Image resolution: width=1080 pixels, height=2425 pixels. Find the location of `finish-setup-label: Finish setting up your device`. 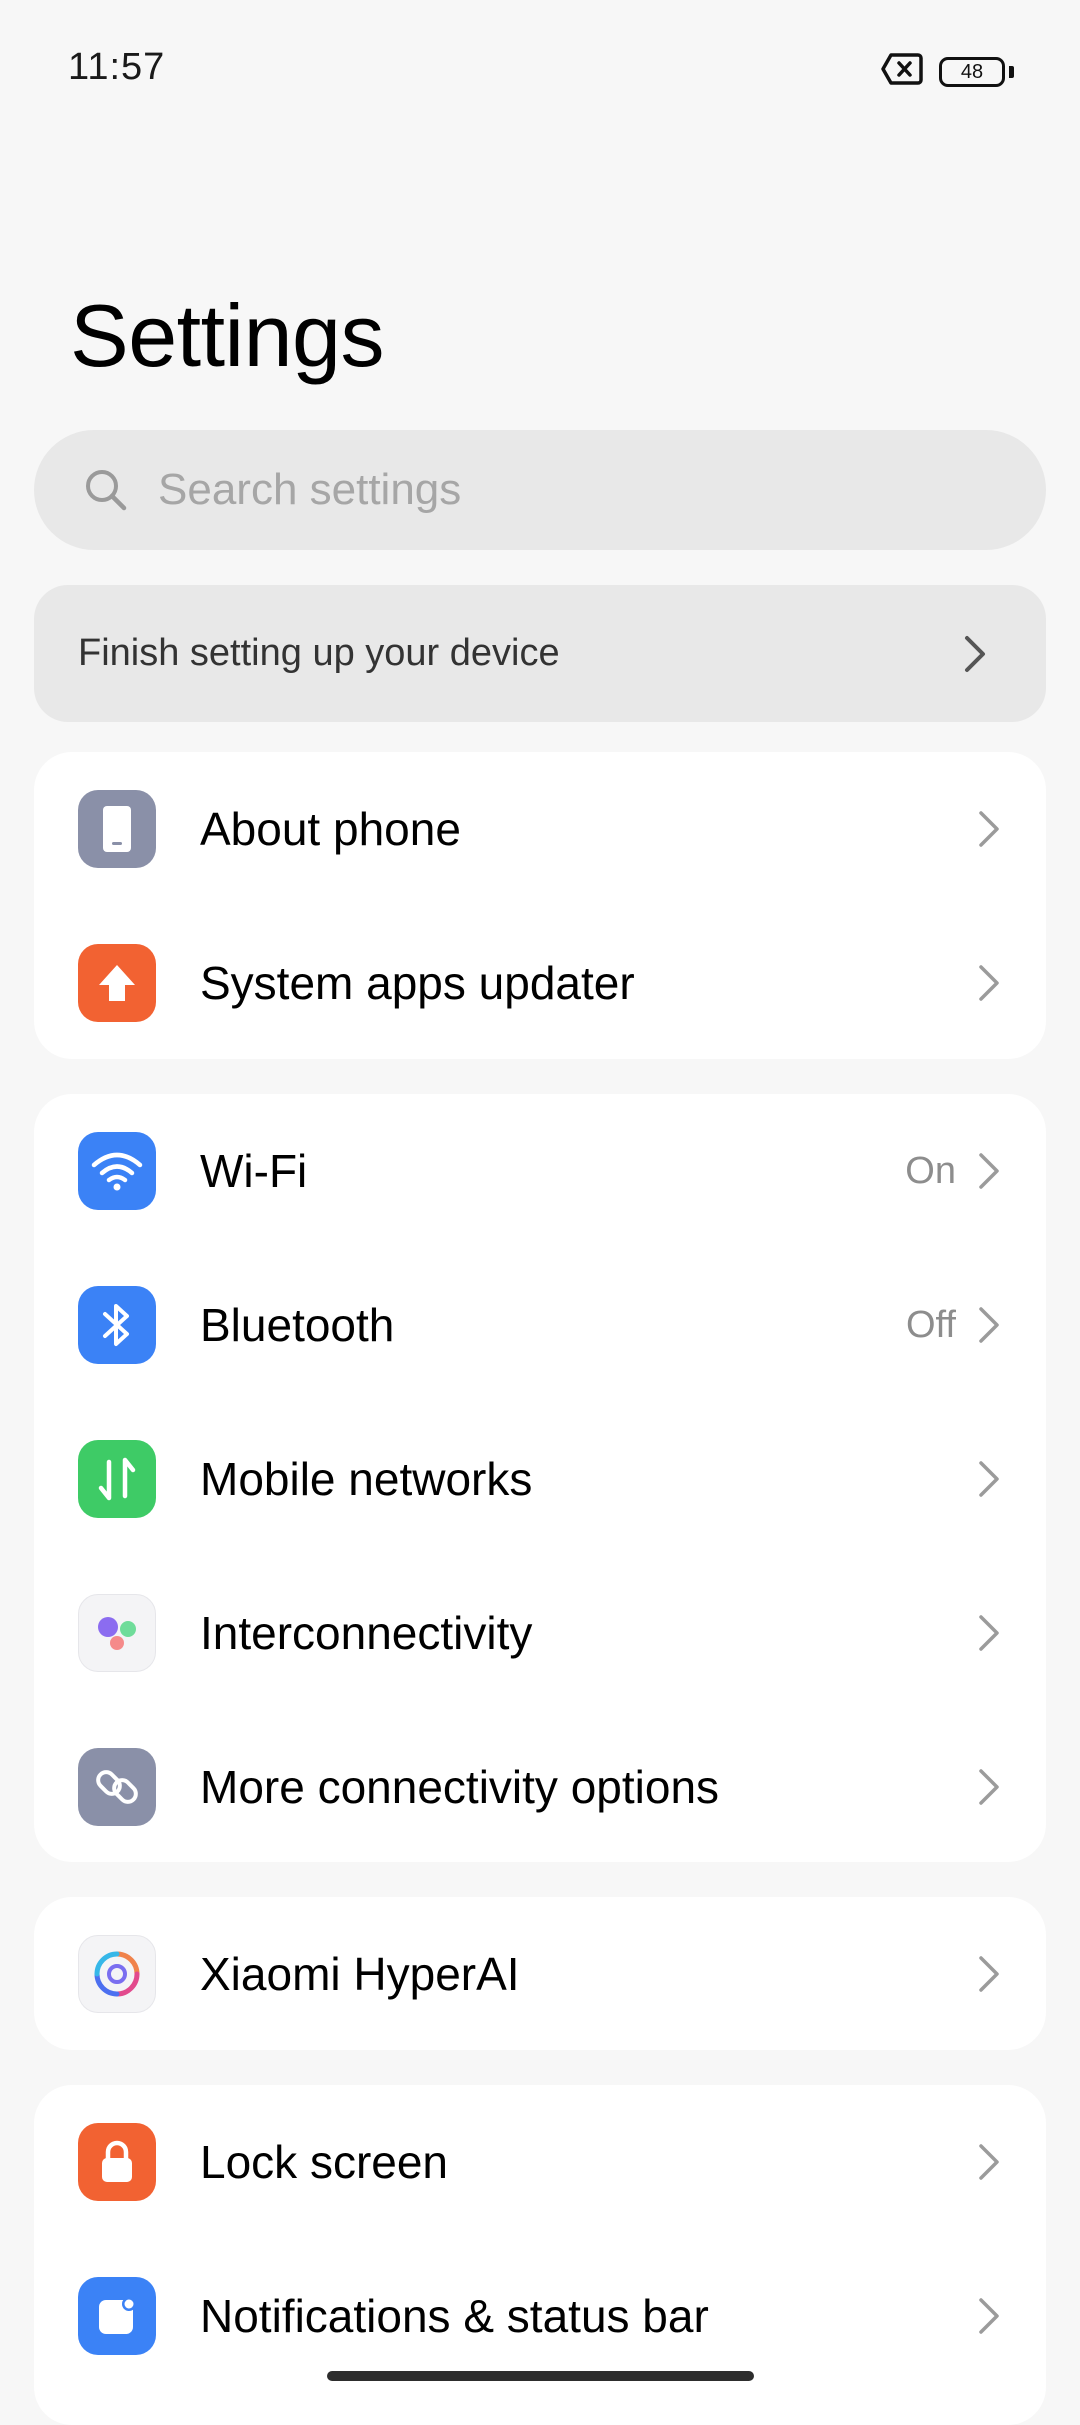

finish-setup-label: Finish setting up your device is located at coordinates (319, 653).